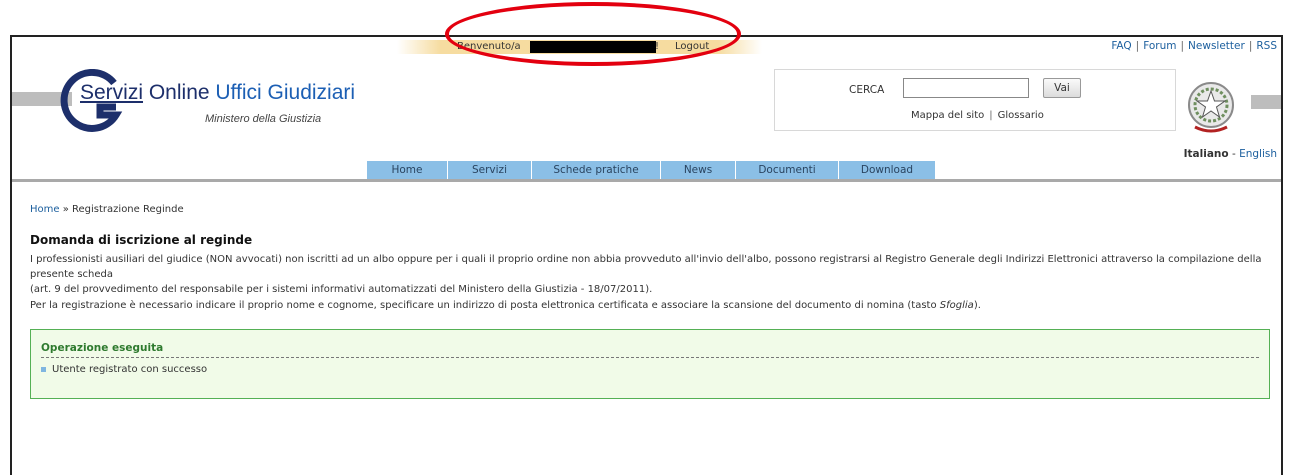  I want to click on logo-title: Servizi Online Uffici Giudiziari, so click(217, 93).